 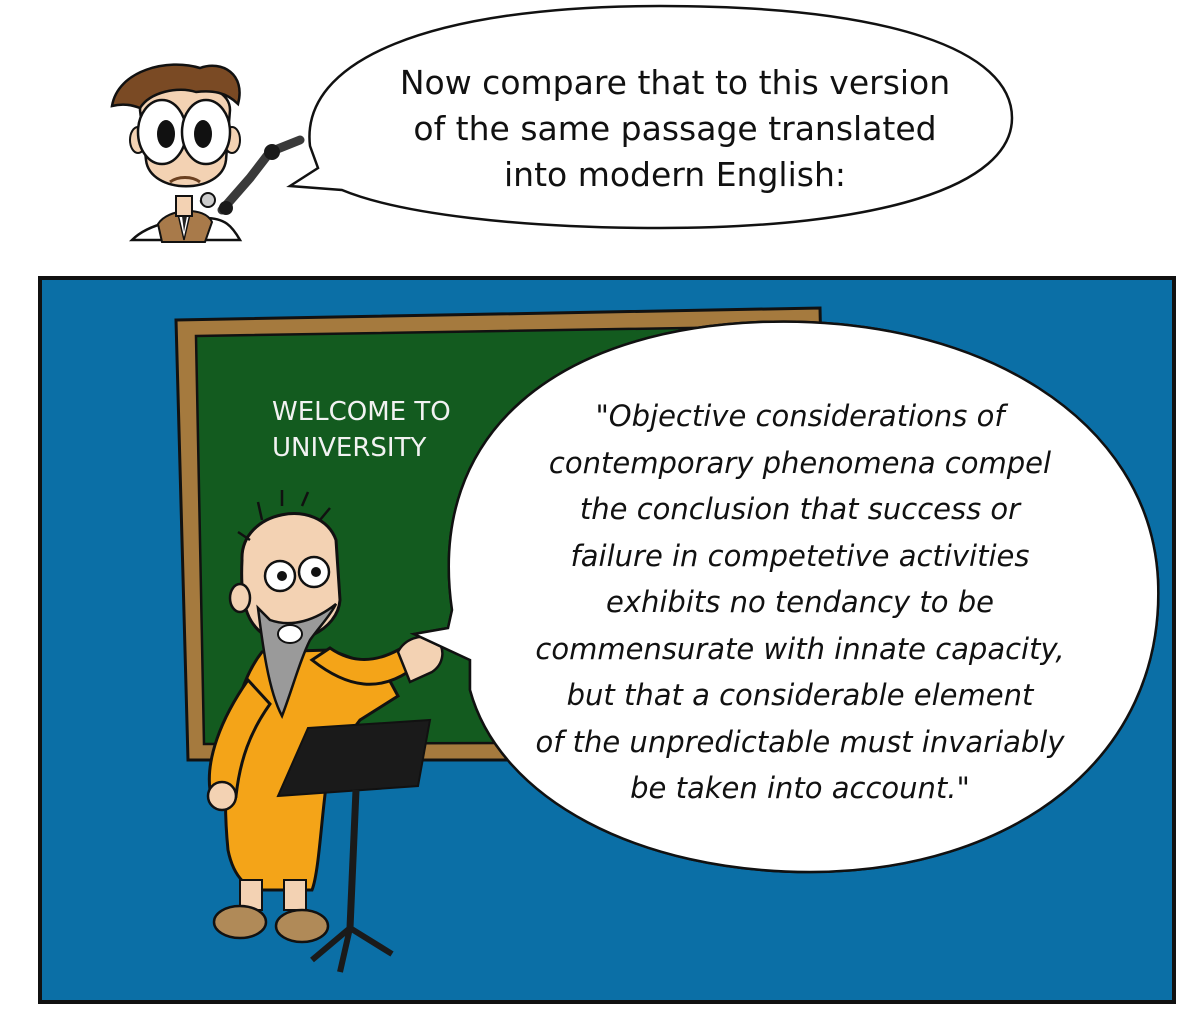 I want to click on quote-line: the conclusion that success or, so click(x=800, y=509).